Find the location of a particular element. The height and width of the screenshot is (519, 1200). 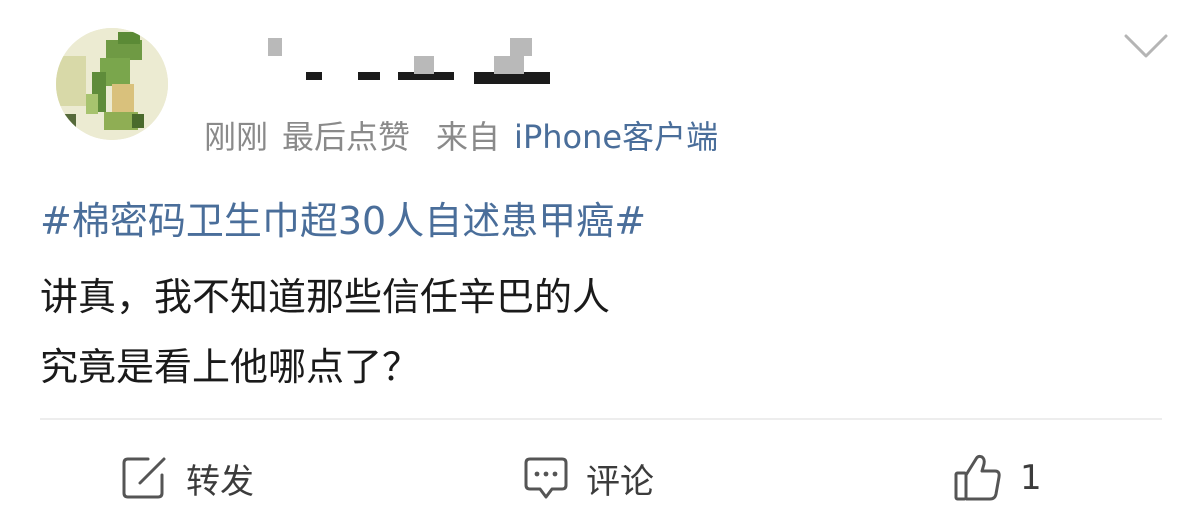

source-link: iPhone客户端 is located at coordinates (616, 135).